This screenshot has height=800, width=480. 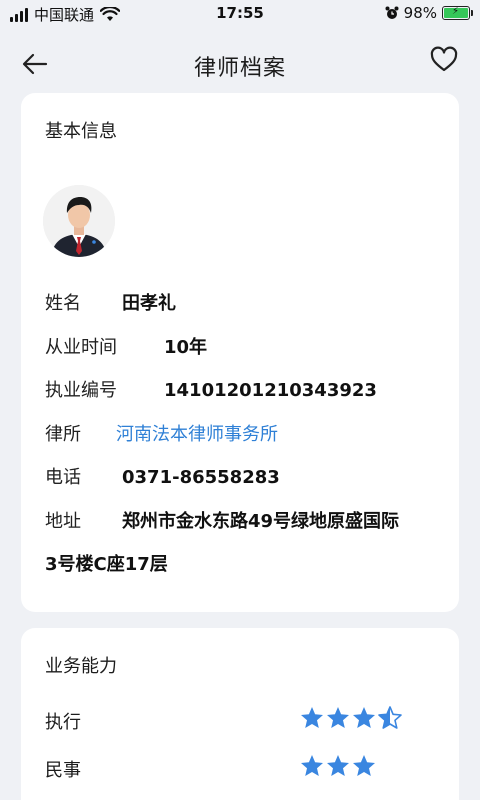 I want to click on status-right: 98% ⚡, so click(x=429, y=13).